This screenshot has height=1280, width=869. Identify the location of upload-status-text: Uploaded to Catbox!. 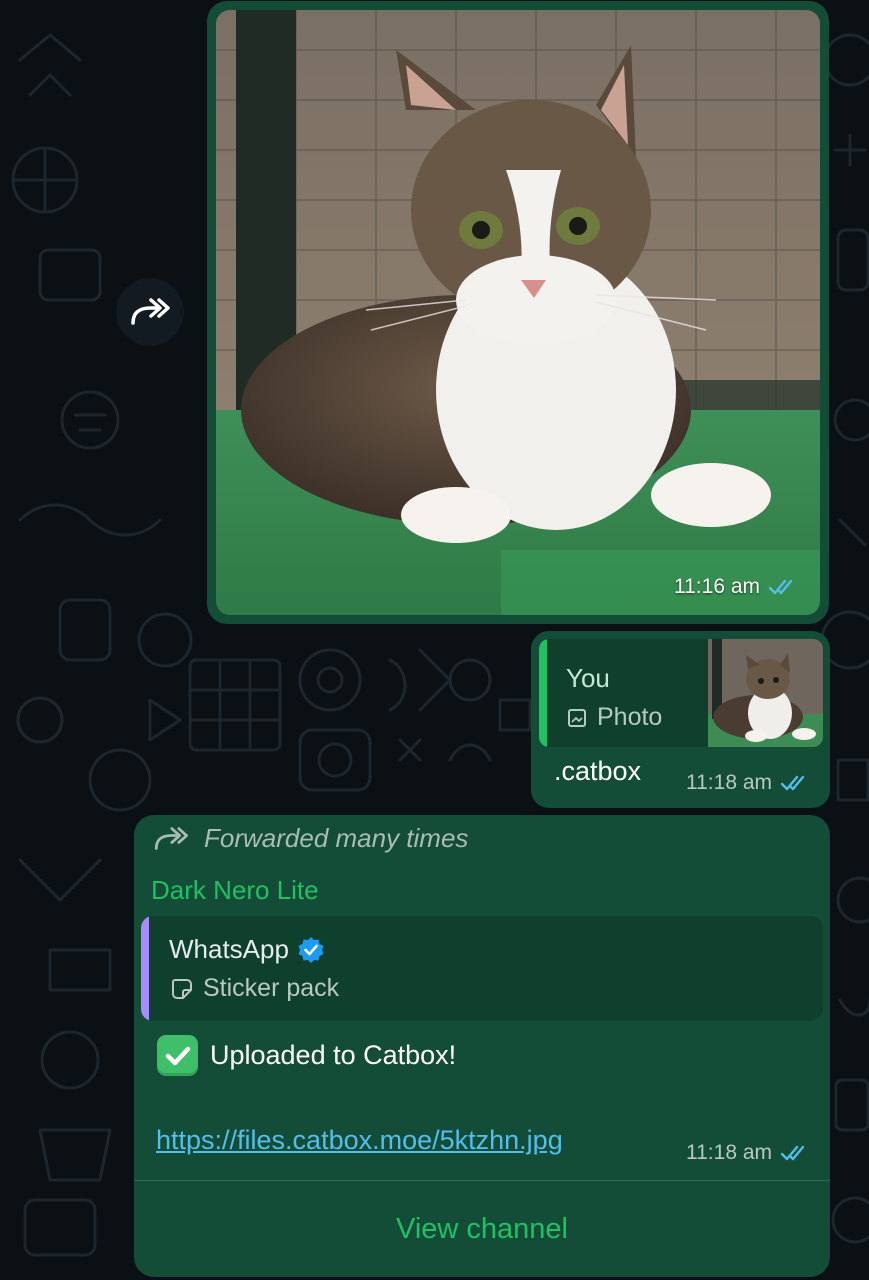
(333, 1055).